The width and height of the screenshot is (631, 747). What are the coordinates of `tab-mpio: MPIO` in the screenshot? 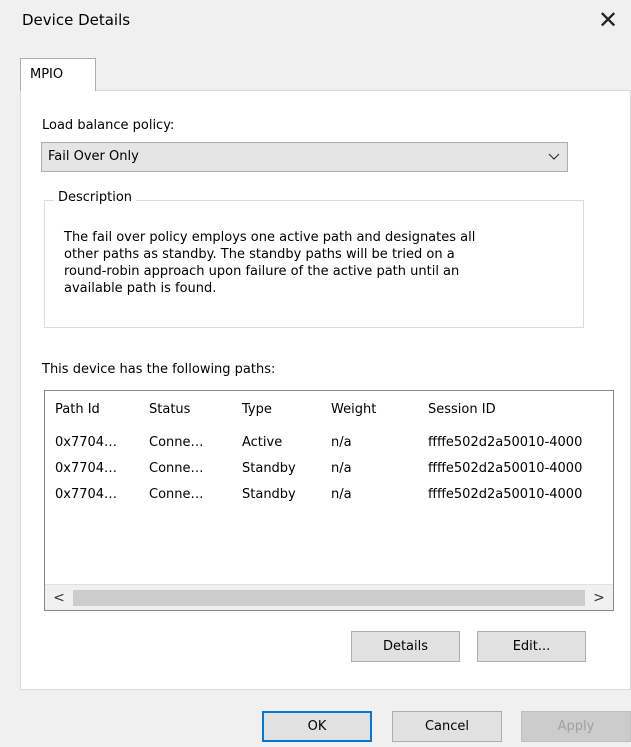 It's located at (58, 74).